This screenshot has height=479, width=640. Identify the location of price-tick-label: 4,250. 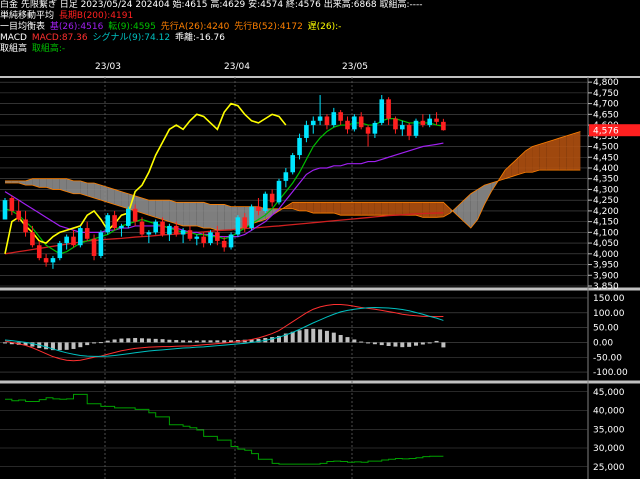
(606, 201).